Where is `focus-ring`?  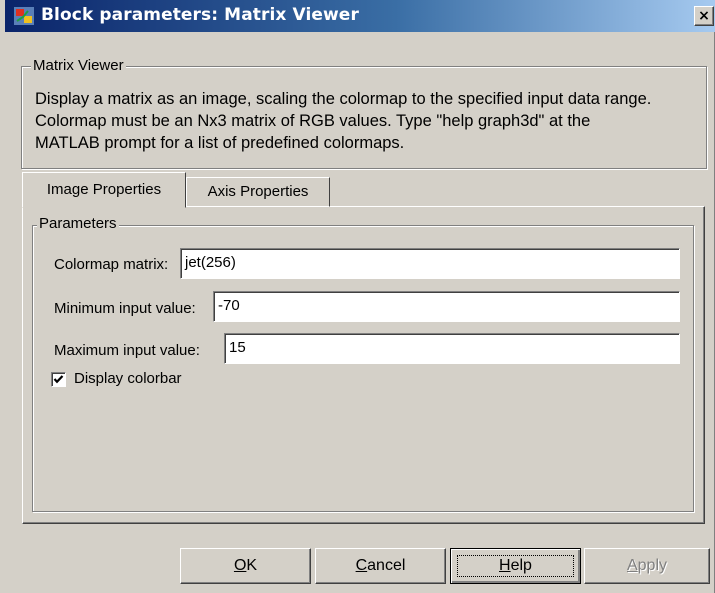 focus-ring is located at coordinates (515, 566).